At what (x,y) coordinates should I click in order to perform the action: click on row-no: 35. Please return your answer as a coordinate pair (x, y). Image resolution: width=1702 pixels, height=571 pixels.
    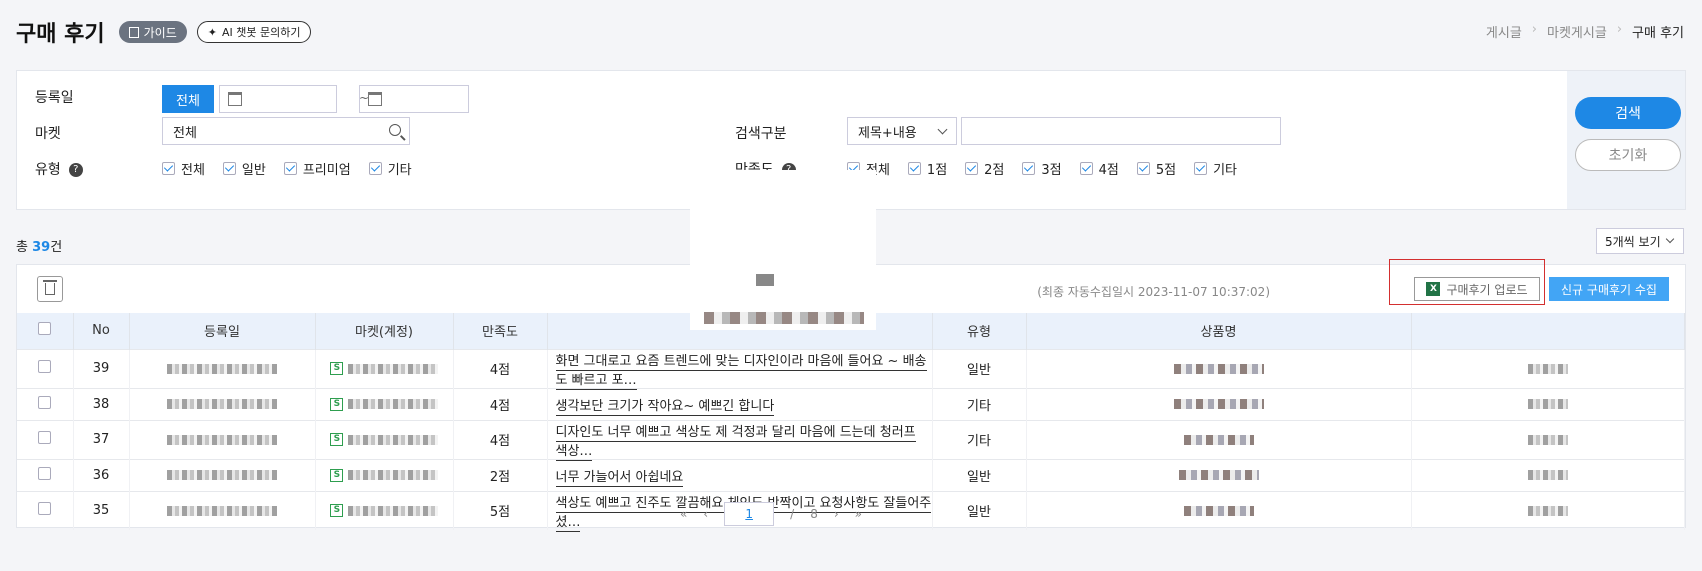
    Looking at the image, I should click on (101, 510).